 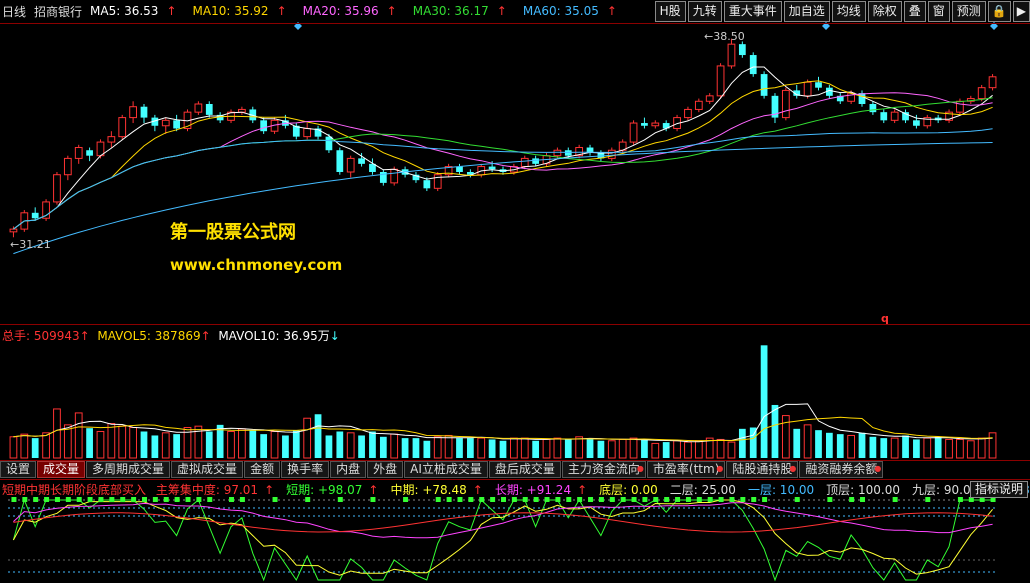 What do you see at coordinates (841, 469) in the screenshot?
I see `tab-item: 融资融券余额 ●` at bounding box center [841, 469].